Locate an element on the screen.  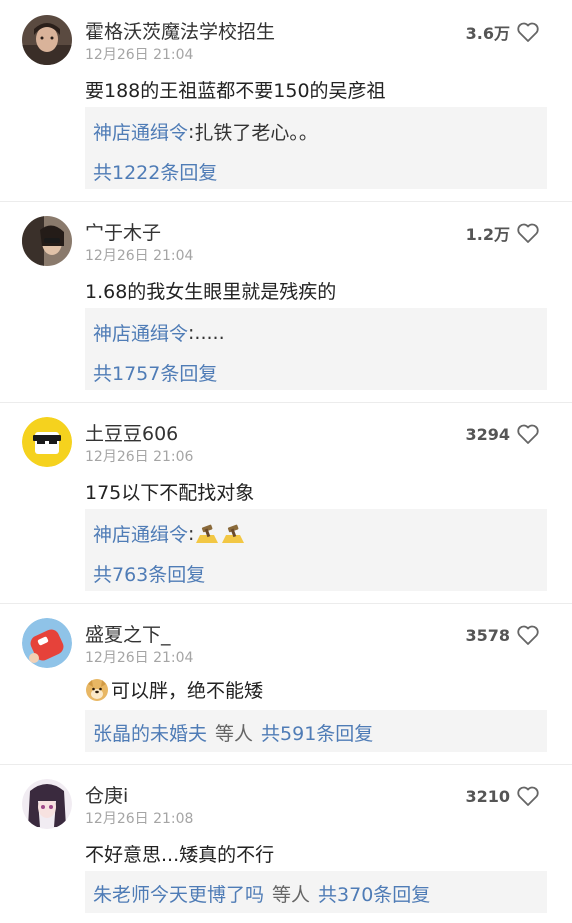
reply-author: 张晶的未婚夫 is located at coordinates (150, 732).